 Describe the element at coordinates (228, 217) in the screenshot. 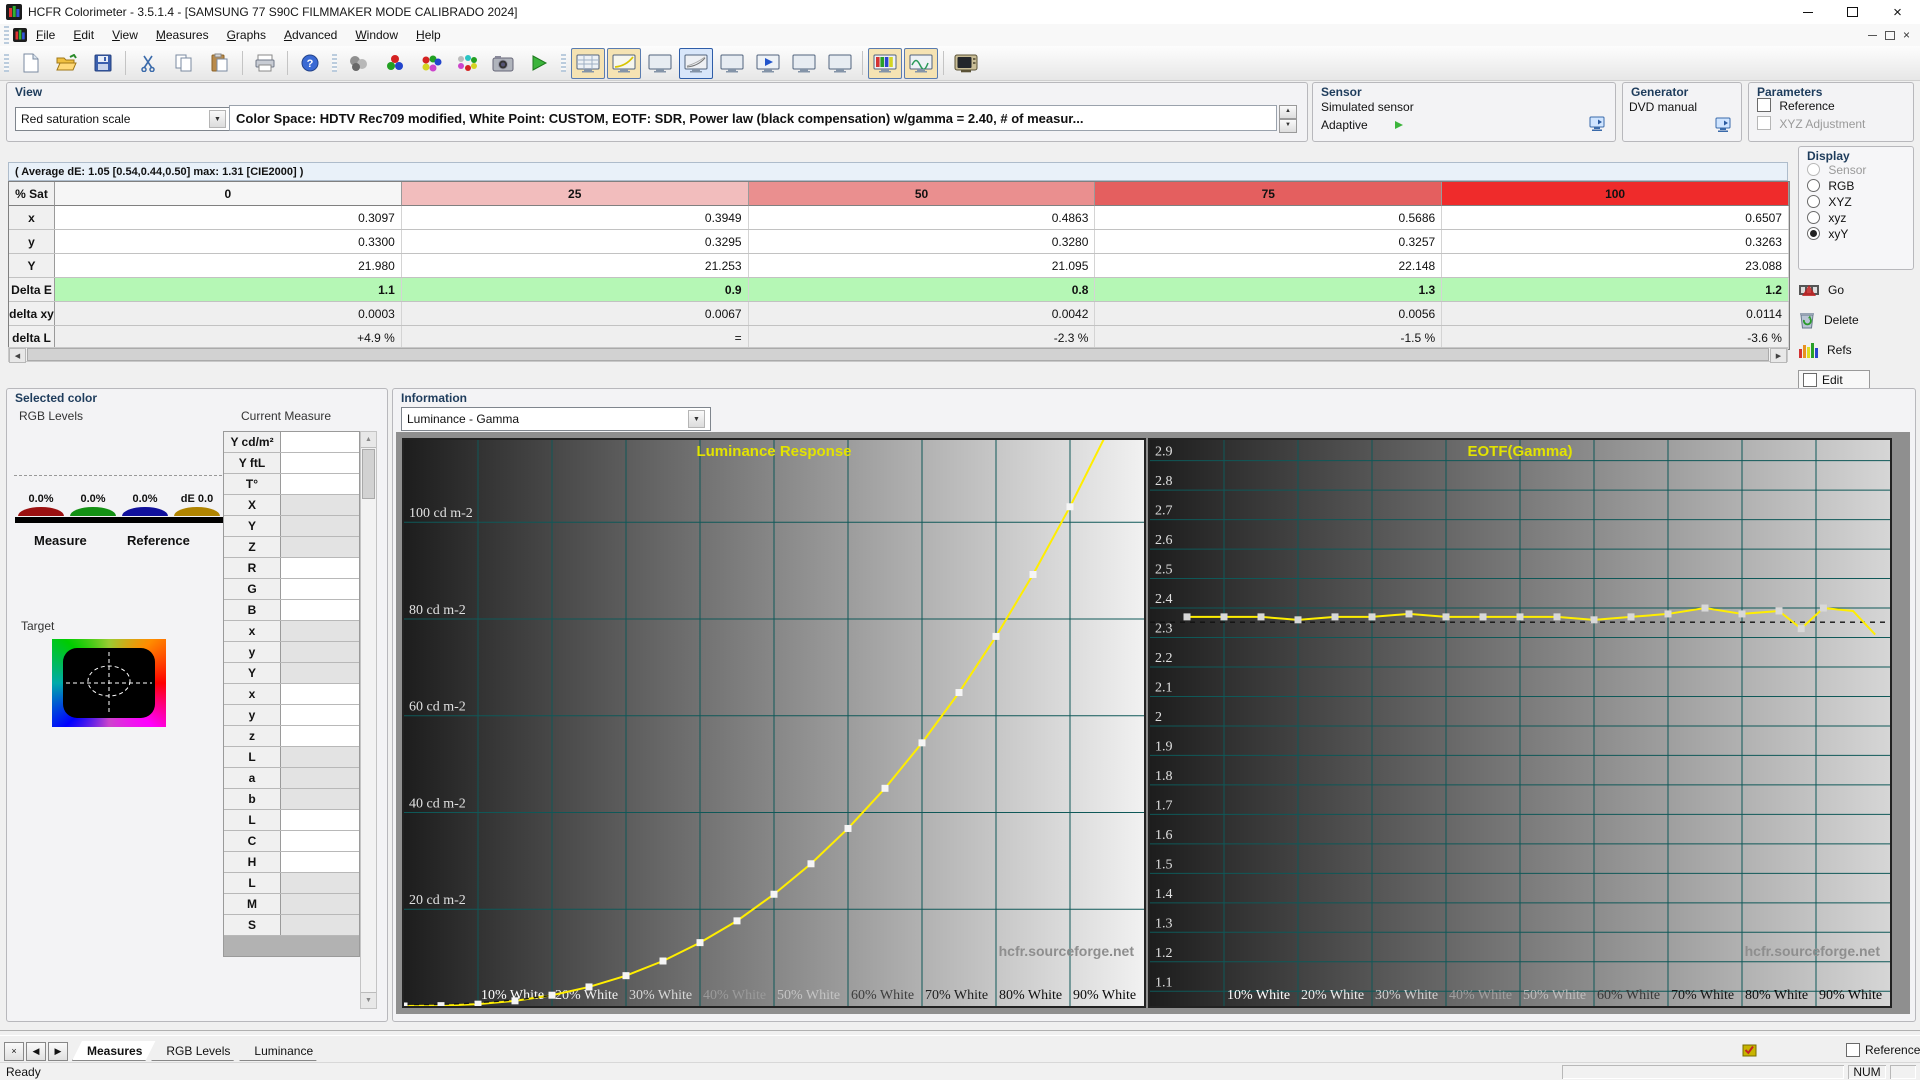

I see `table-cell: 0.3097` at that location.